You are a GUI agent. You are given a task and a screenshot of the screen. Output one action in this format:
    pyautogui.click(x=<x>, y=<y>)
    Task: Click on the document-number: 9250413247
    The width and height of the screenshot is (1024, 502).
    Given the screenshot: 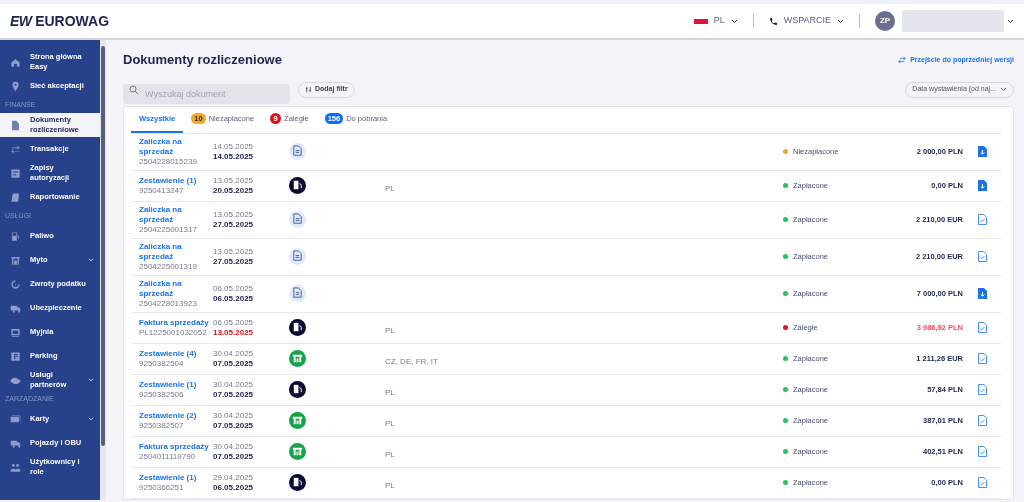 What is the action you would take?
    pyautogui.click(x=162, y=190)
    